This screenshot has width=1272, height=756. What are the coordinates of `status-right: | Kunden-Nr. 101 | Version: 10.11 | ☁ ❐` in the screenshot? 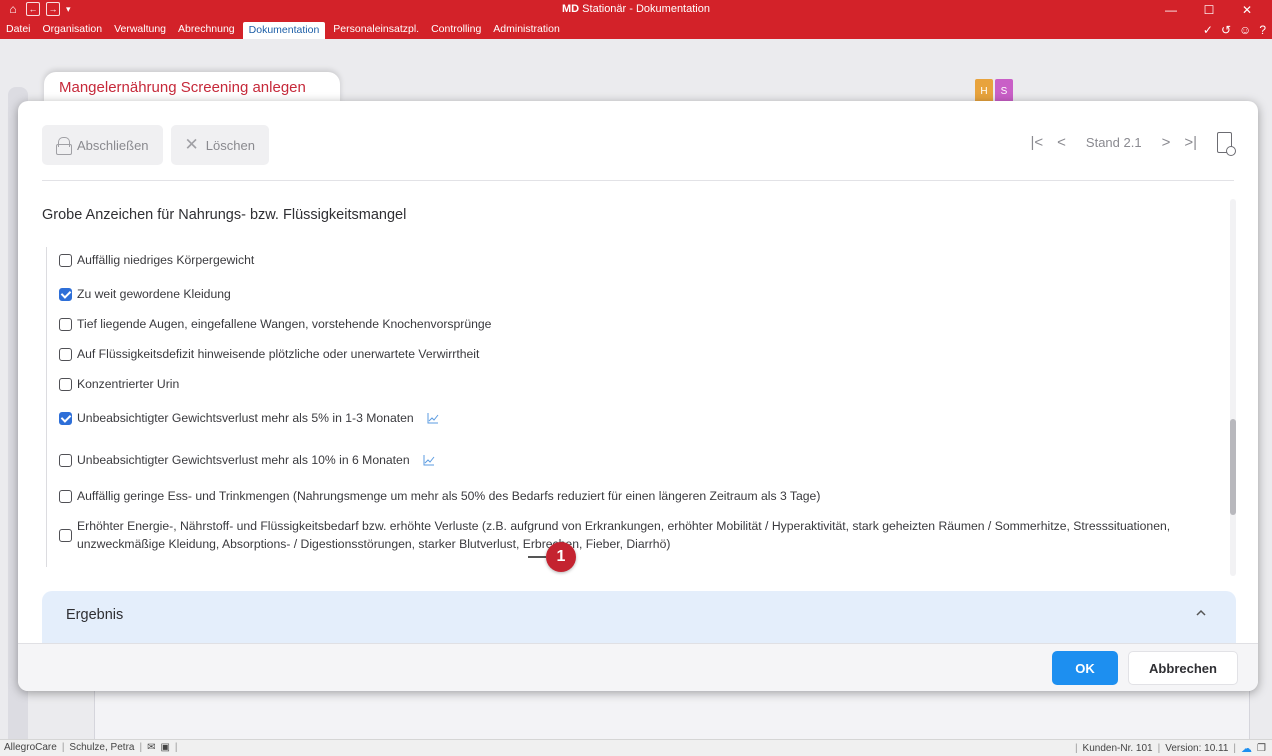 It's located at (1170, 748).